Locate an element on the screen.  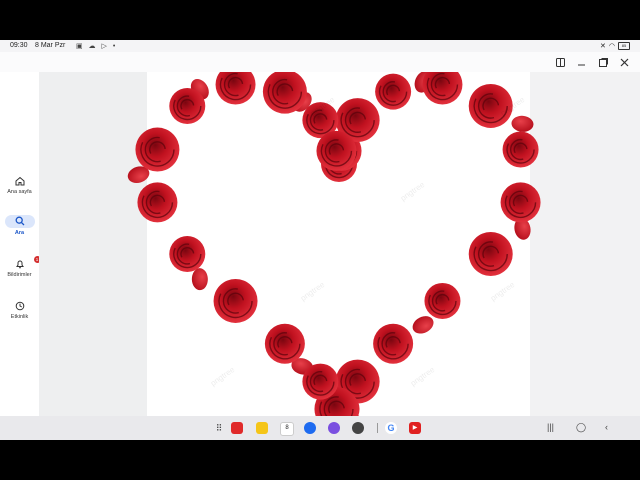
calendar-day: 8 is located at coordinates (287, 428).